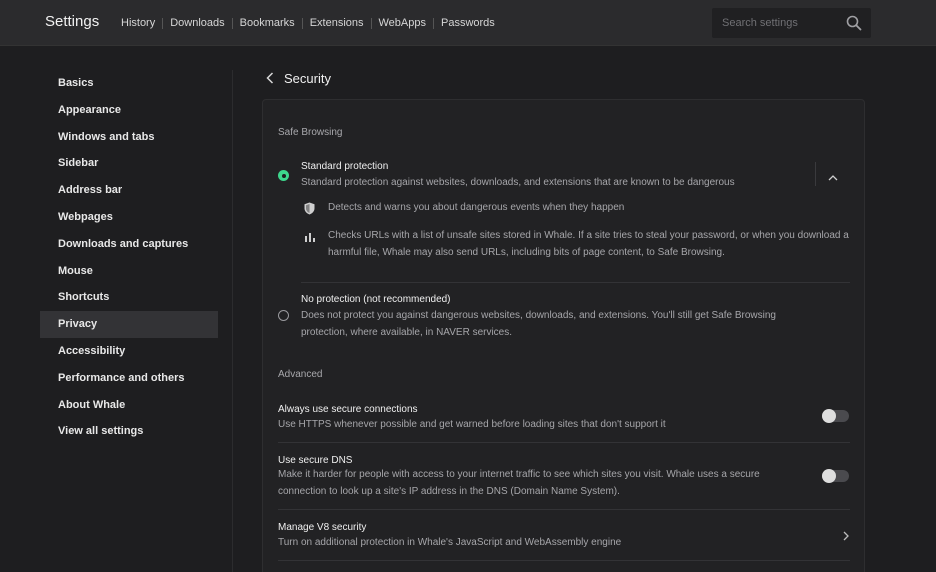  Describe the element at coordinates (575, 282) in the screenshot. I see `option-divider` at that location.